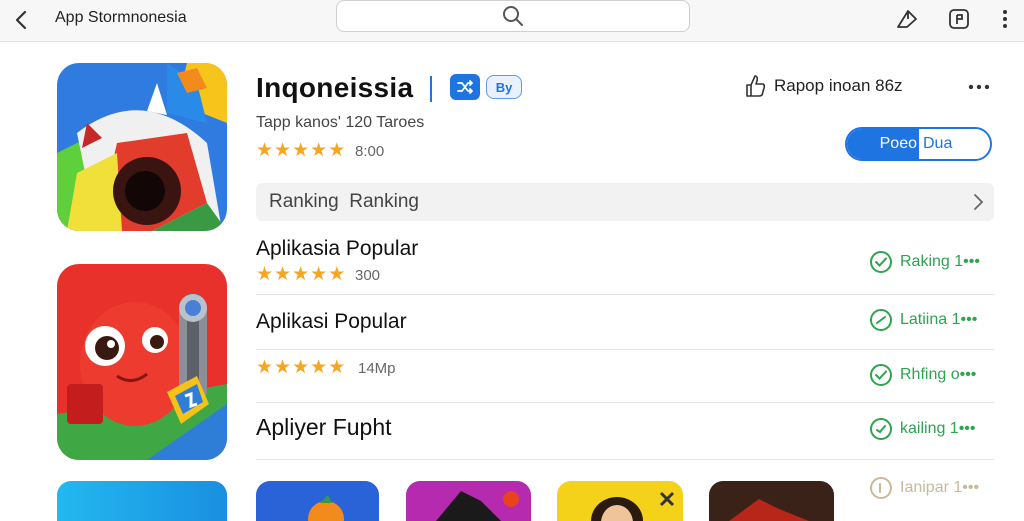  I want to click on row-status-label: Raking 1•••, so click(940, 261).